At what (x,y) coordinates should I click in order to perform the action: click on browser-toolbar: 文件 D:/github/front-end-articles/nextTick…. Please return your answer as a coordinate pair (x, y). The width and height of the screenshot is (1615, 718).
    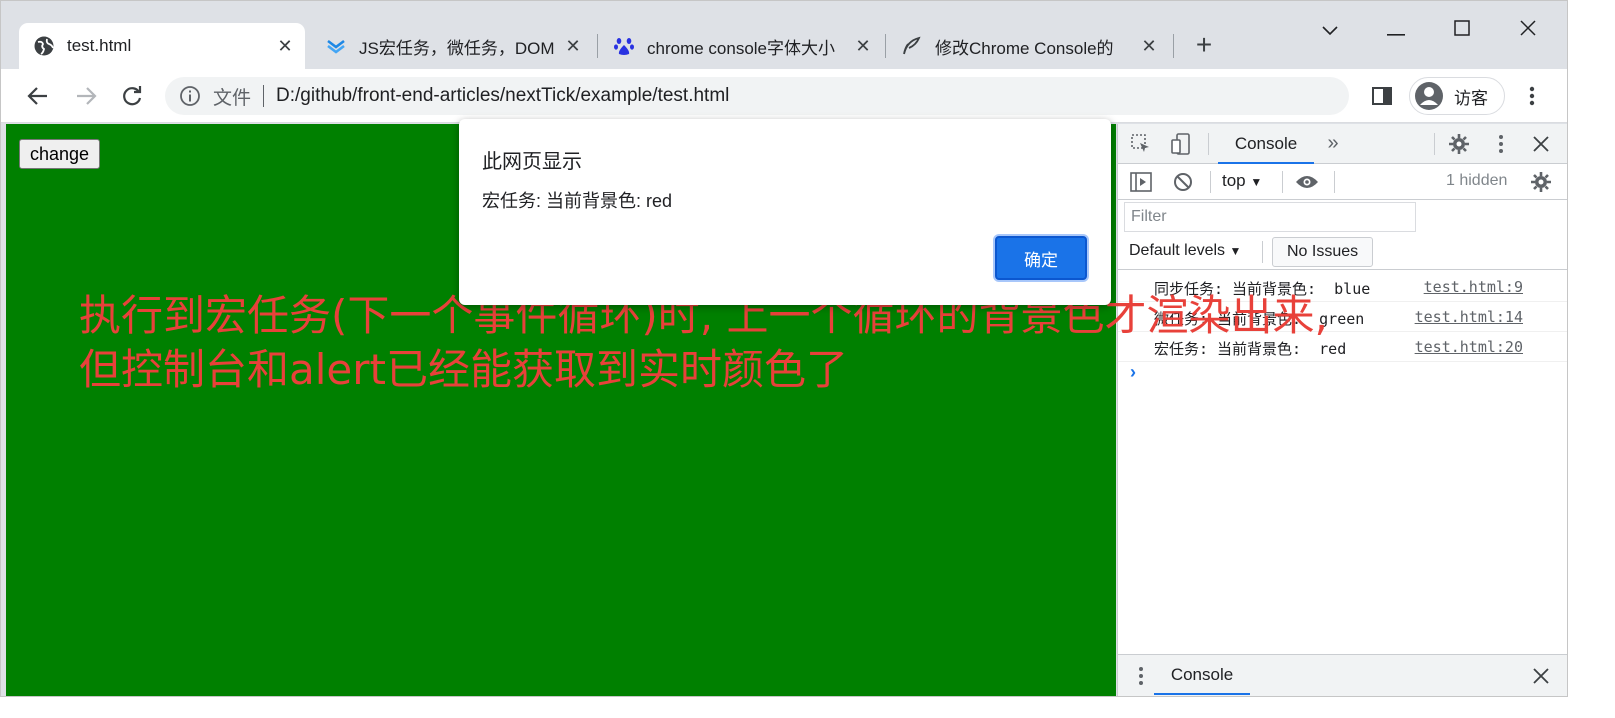
    Looking at the image, I should click on (784, 96).